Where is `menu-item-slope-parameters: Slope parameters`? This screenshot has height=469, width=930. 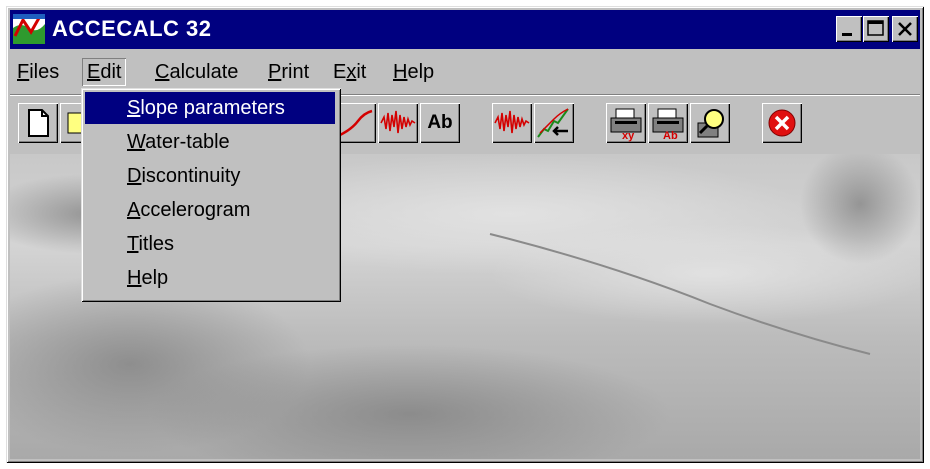
menu-item-slope-parameters: Slope parameters is located at coordinates (210, 108).